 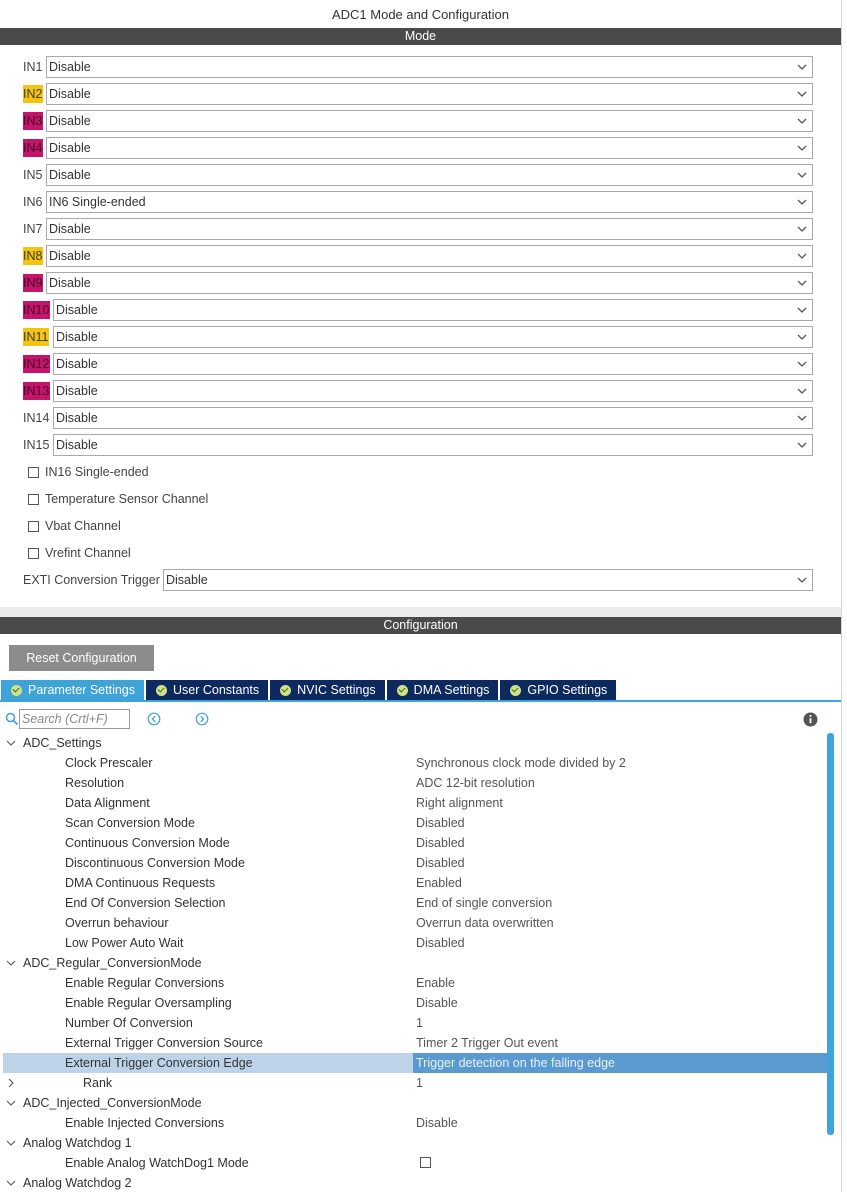 I want to click on channel-row-7: IN7 Disable, so click(x=418, y=229).